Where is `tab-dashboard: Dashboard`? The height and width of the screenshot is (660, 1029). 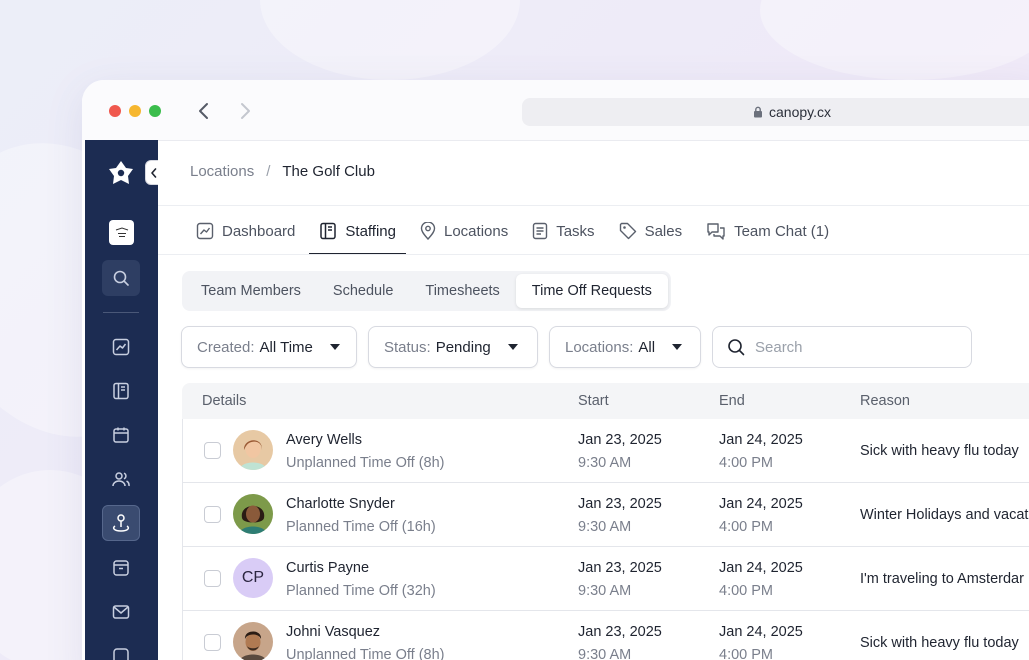 tab-dashboard: Dashboard is located at coordinates (245, 231).